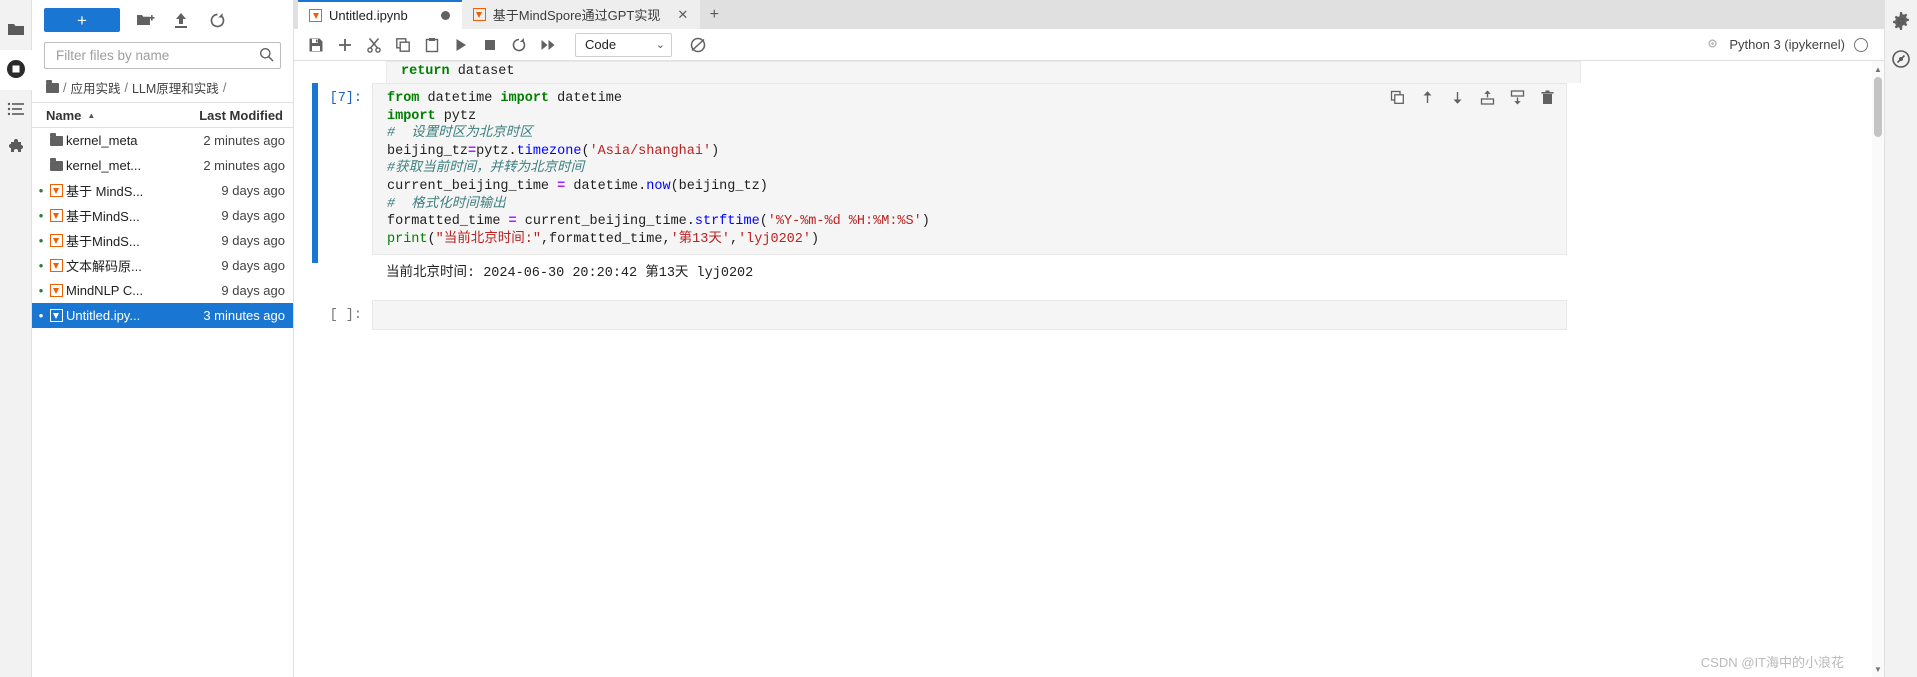  I want to click on scroll-down-arrow-icon: ▼, so click(1878, 669).